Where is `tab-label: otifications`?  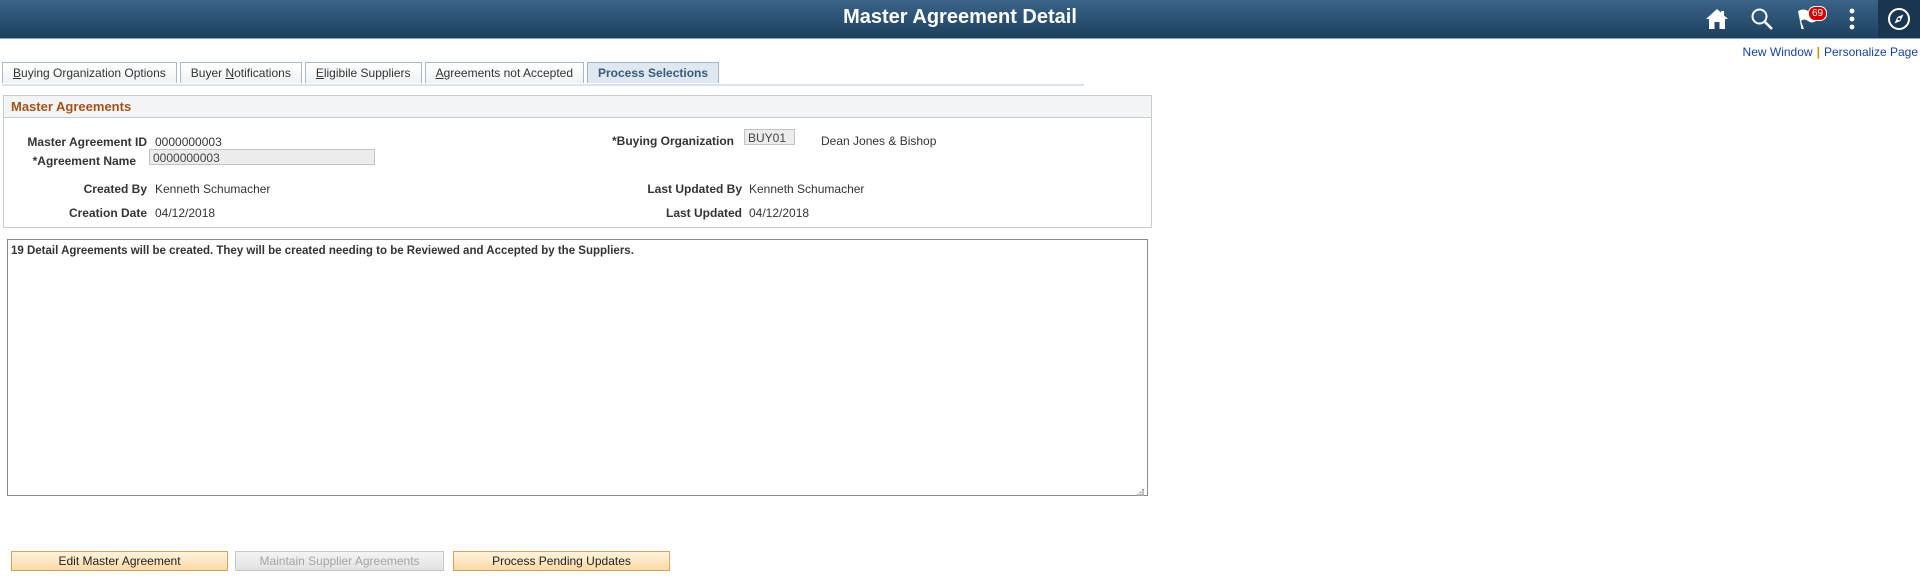 tab-label: otifications is located at coordinates (262, 73).